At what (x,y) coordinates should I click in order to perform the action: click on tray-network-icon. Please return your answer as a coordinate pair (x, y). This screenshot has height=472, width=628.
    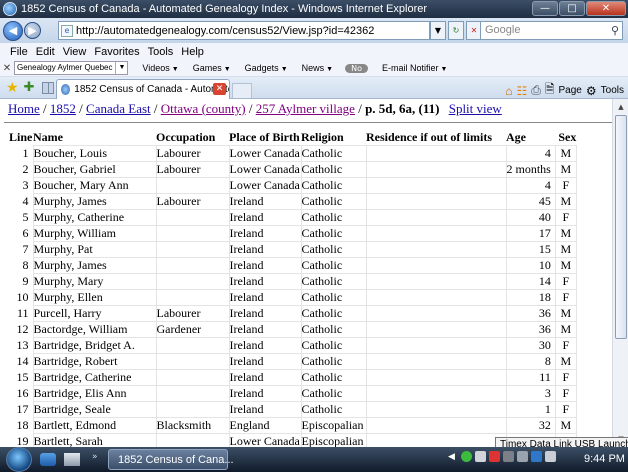
    Looking at the image, I should click on (522, 456).